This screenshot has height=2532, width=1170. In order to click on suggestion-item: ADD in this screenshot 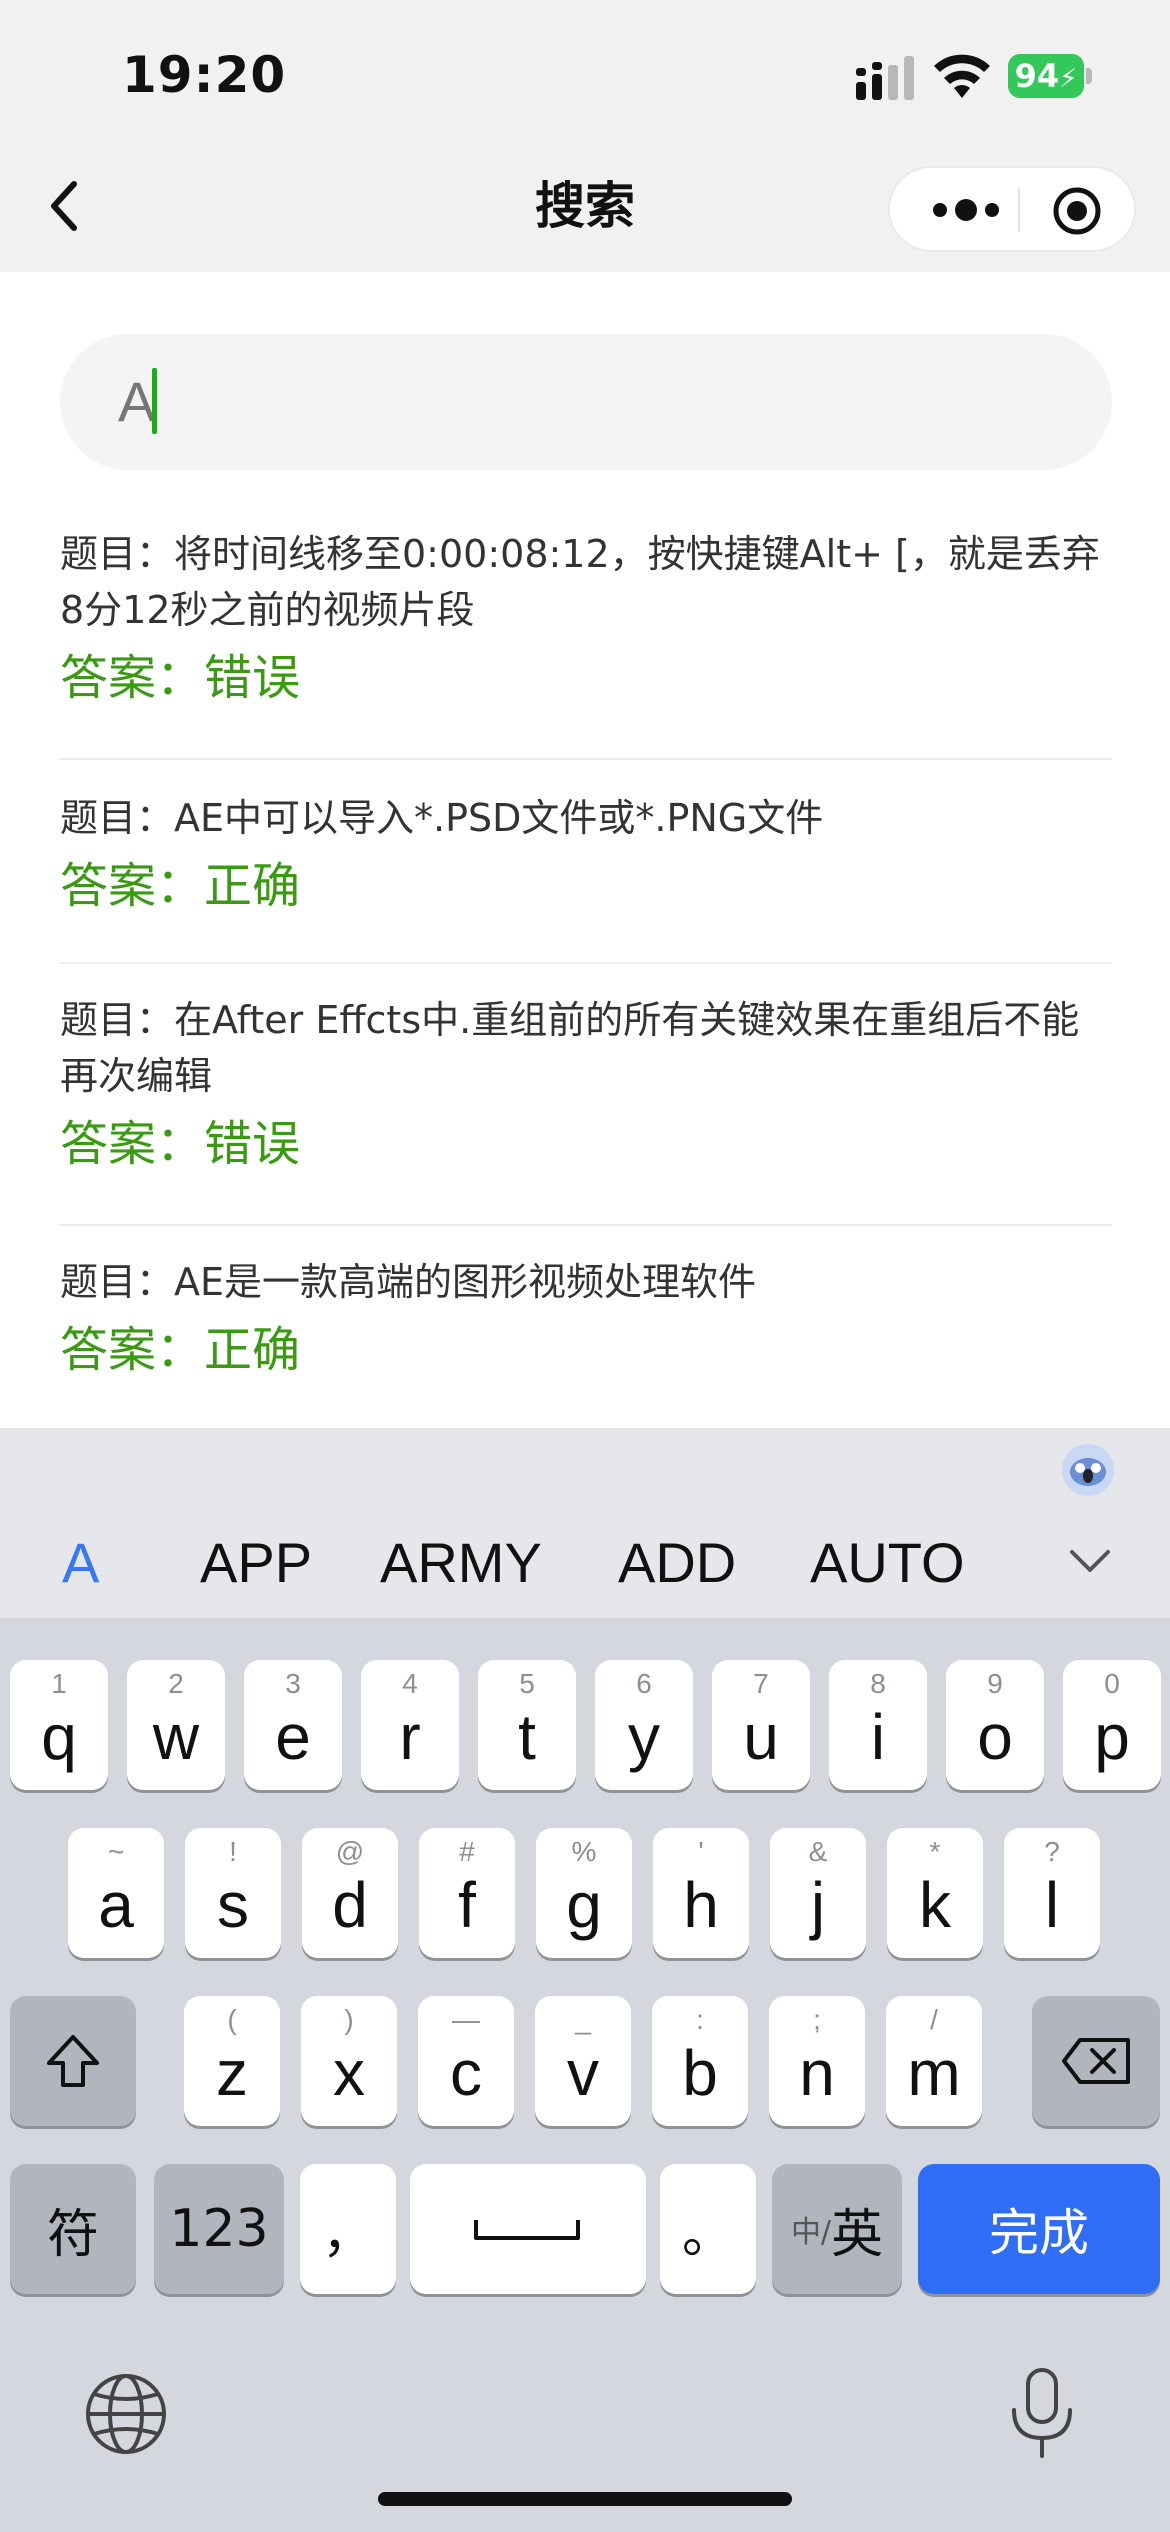, I will do `click(677, 1563)`.